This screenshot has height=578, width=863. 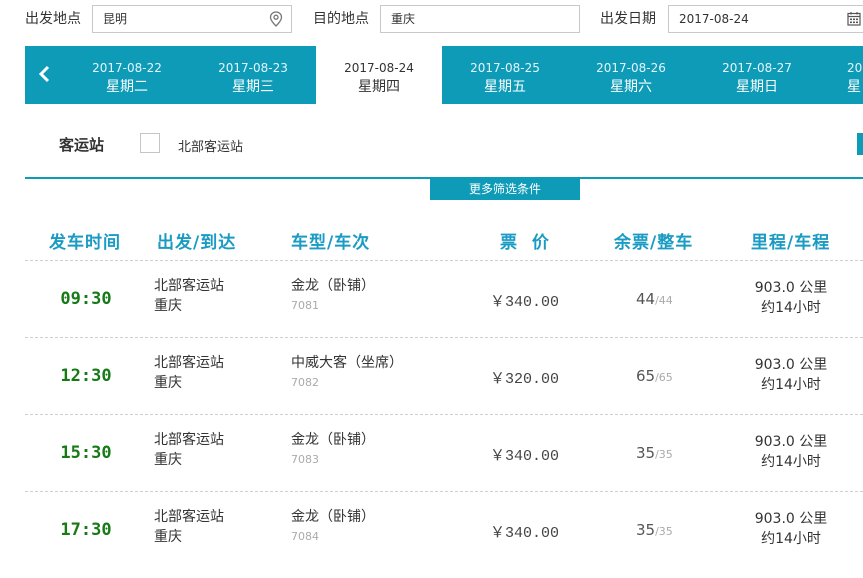 I want to click on date-tab-0822: 2017-08-22 星期二, so click(x=127, y=75).